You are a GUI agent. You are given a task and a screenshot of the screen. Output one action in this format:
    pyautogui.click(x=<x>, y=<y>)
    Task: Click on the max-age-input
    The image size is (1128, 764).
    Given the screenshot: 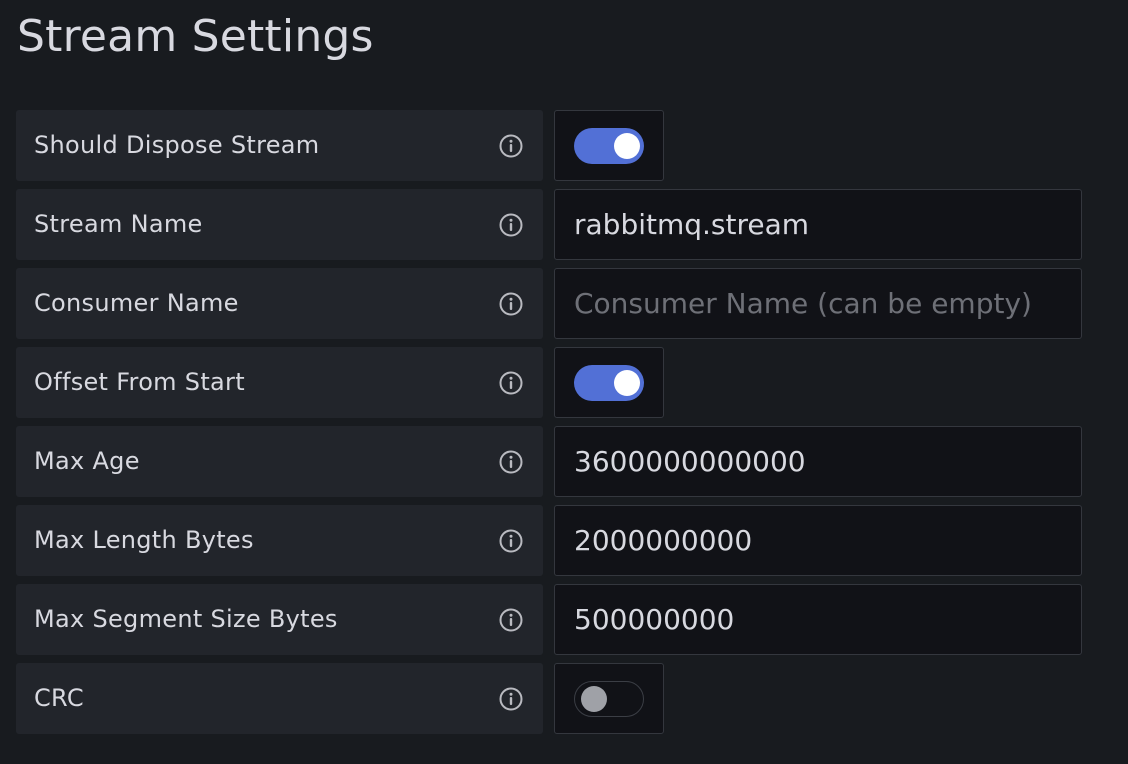 What is the action you would take?
    pyautogui.click(x=818, y=461)
    